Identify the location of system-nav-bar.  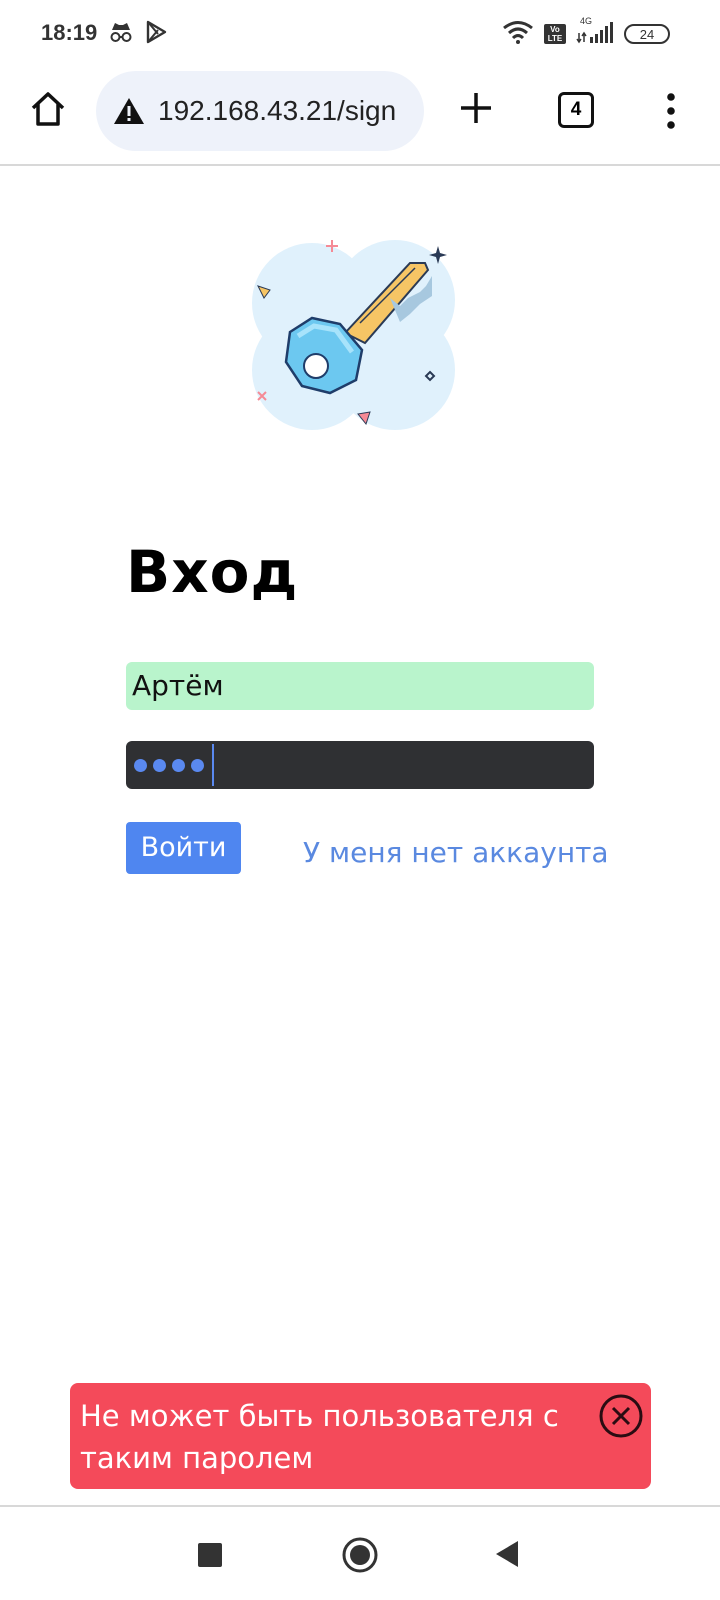
(360, 1552).